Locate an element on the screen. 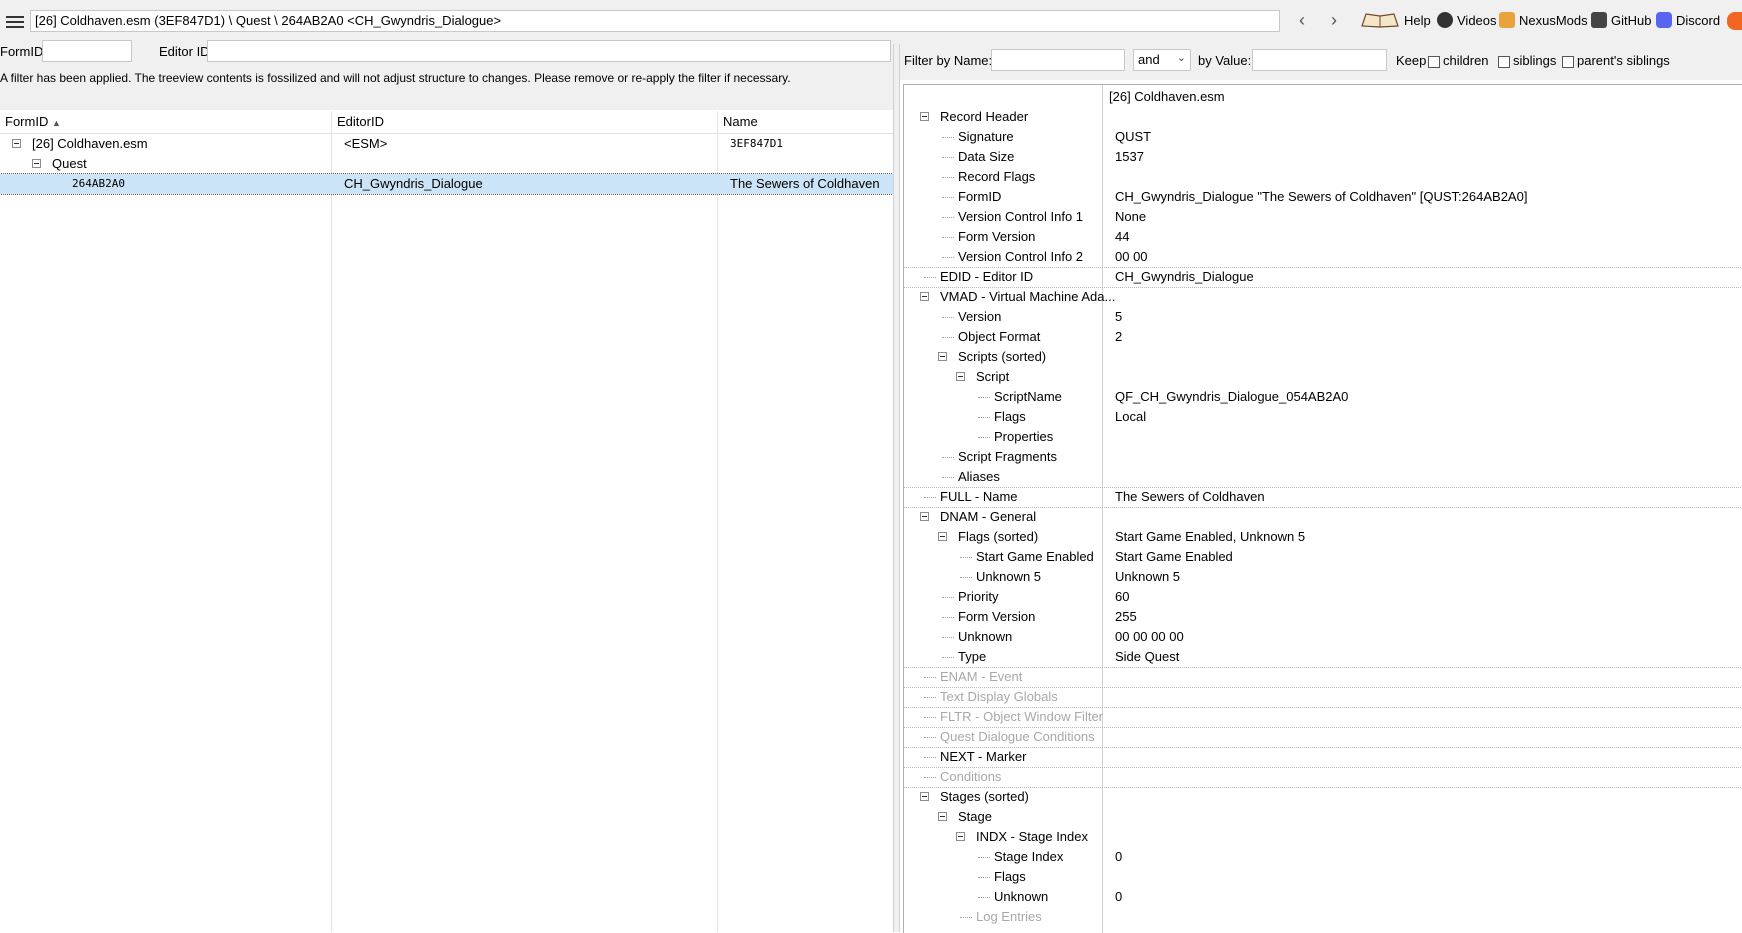 The height and width of the screenshot is (933, 1742). record-field-row: Aliases is located at coordinates (1323, 477).